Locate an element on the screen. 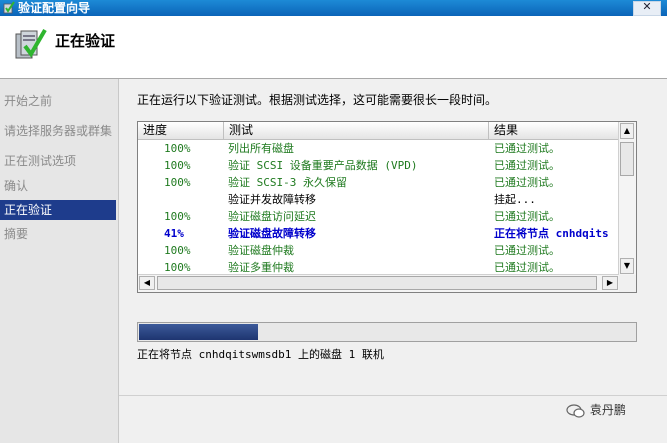 The height and width of the screenshot is (443, 667). scroll-right-icon: ▶ is located at coordinates (610, 283).